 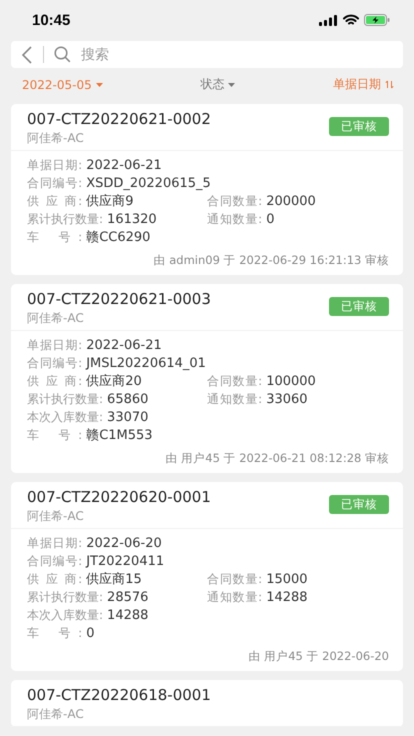 I want to click on field-value: 供应商20, so click(x=114, y=381).